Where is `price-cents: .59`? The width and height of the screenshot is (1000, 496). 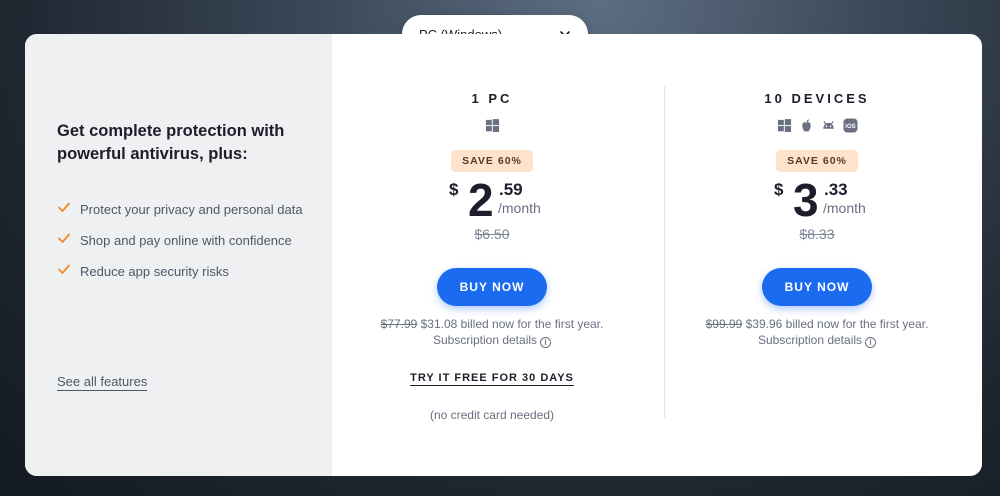
price-cents: .59 is located at coordinates (511, 189).